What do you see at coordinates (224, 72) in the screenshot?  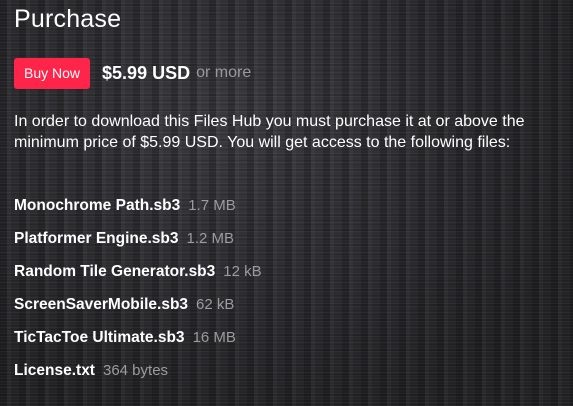 I see `price-suffix: or more` at bounding box center [224, 72].